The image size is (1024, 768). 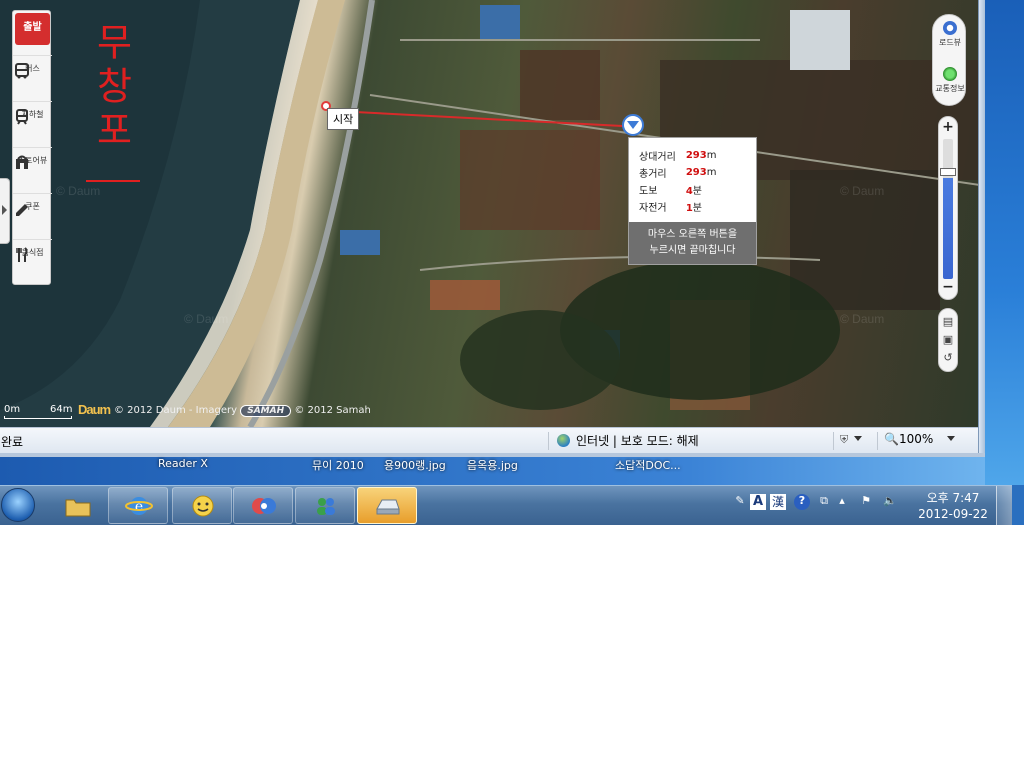 I want to click on distance-hint: 마우스 오른쪽 버튼을 누르시면 끝마칩니다, so click(x=692, y=243).